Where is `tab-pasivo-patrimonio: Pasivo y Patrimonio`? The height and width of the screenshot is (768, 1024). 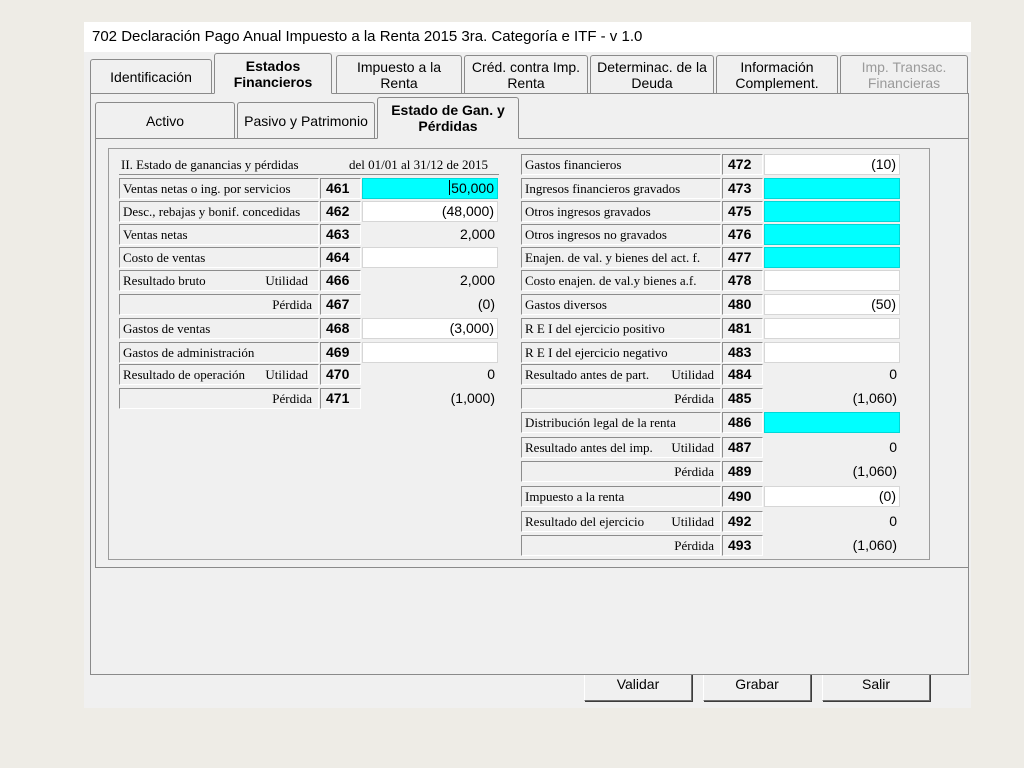
tab-pasivo-patrimonio: Pasivo y Patrimonio is located at coordinates (306, 120).